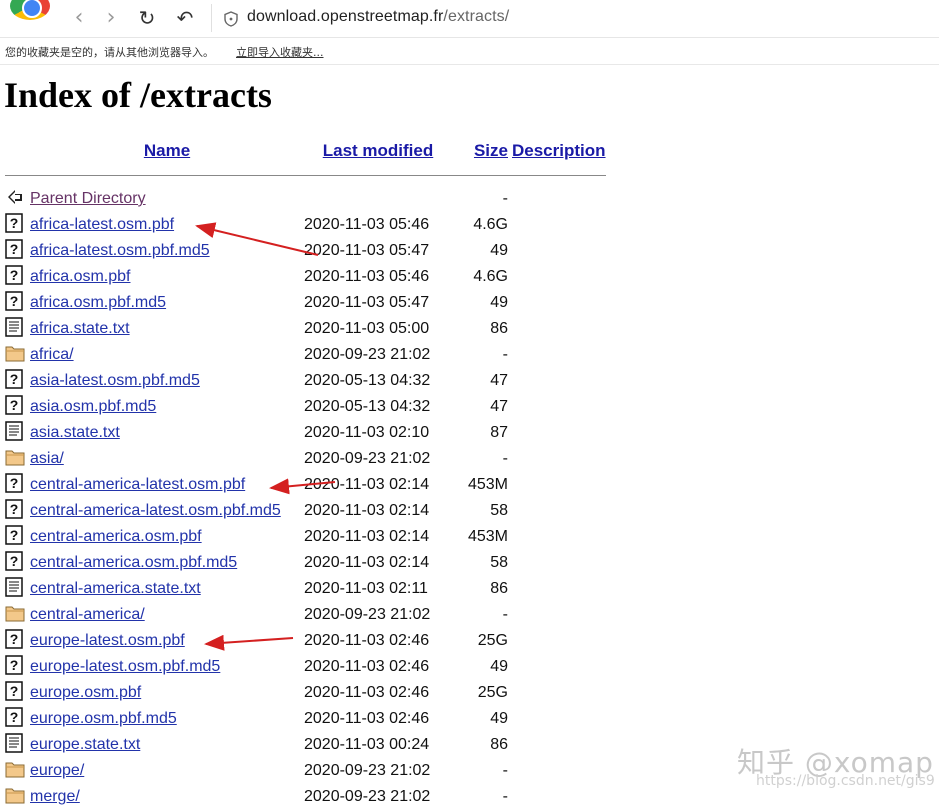 This screenshot has width=939, height=810. Describe the element at coordinates (80, 276) in the screenshot. I see `file-link: africa.osm.pbf` at that location.